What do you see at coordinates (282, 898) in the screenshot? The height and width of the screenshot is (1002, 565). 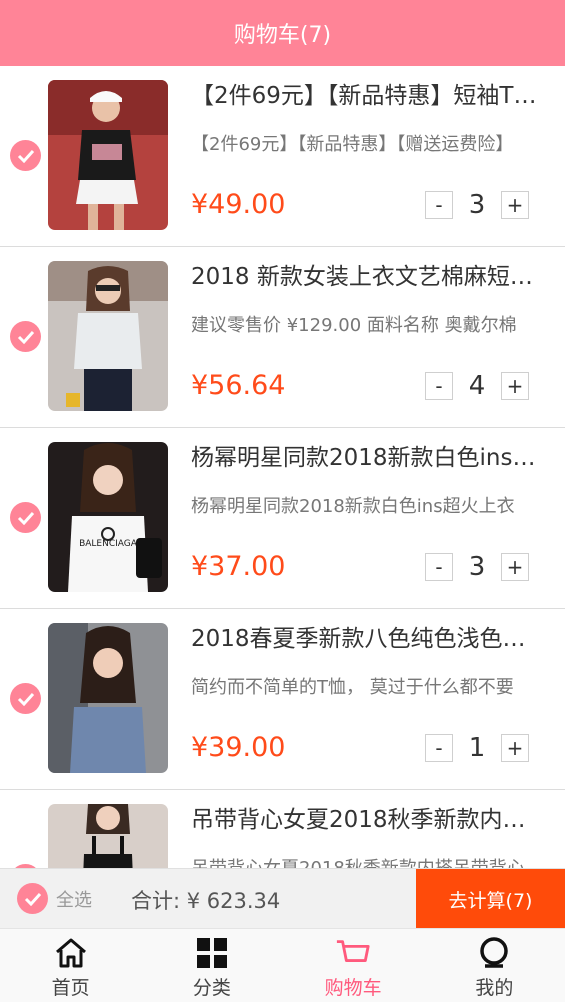 I see `cart-footer: 全选 合计: ¥ 623.34 去计算(7)` at bounding box center [282, 898].